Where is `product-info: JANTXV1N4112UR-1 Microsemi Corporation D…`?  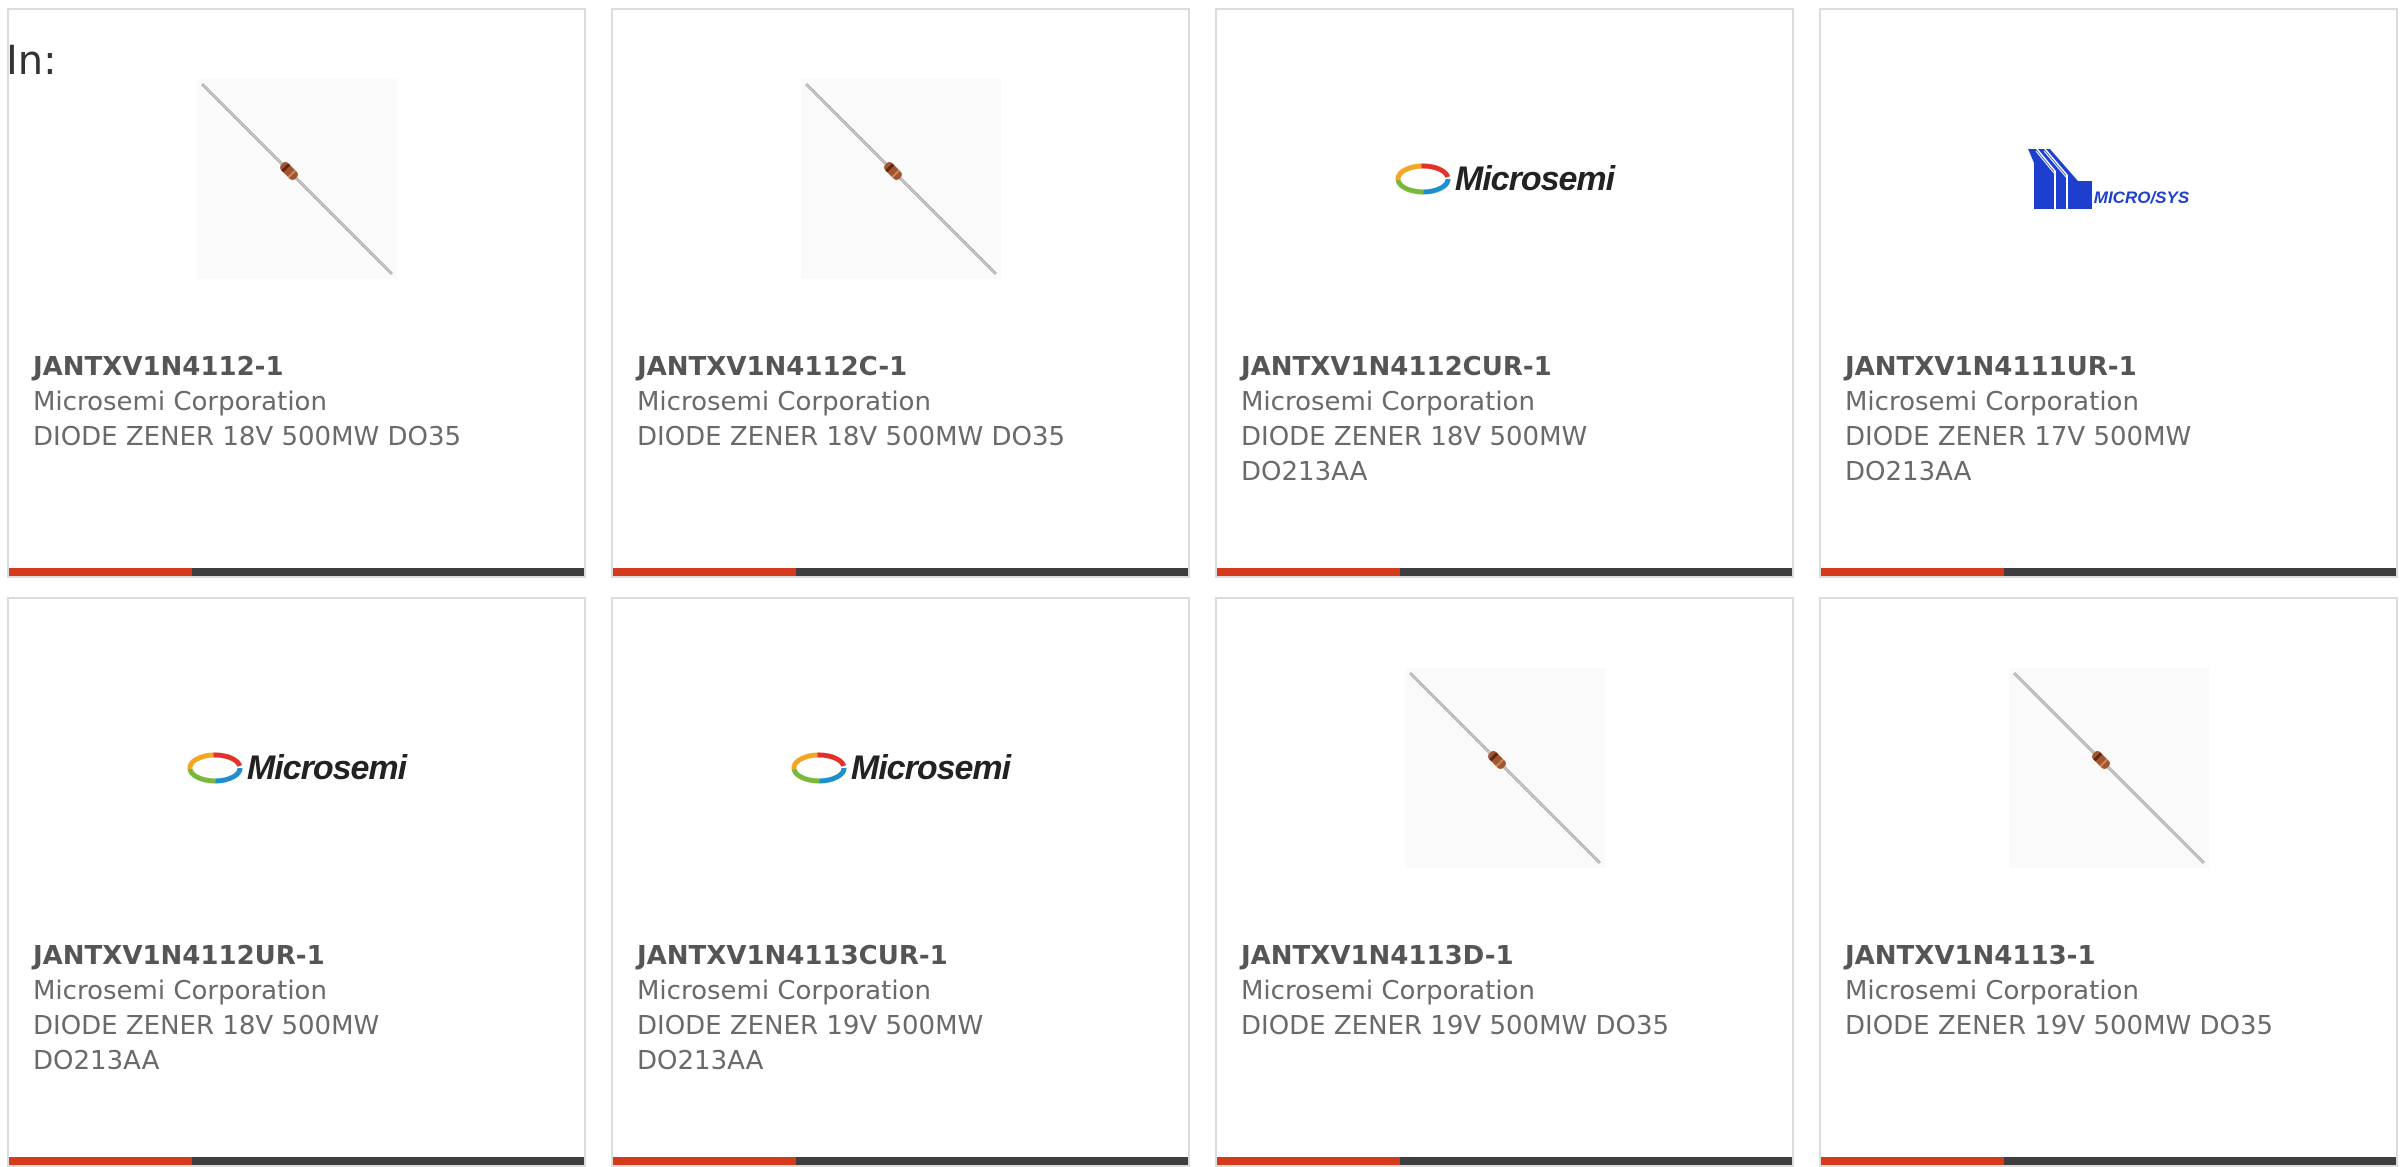
product-info: JANTXV1N4112UR-1 Microsemi Corporation D… is located at coordinates (296, 1009).